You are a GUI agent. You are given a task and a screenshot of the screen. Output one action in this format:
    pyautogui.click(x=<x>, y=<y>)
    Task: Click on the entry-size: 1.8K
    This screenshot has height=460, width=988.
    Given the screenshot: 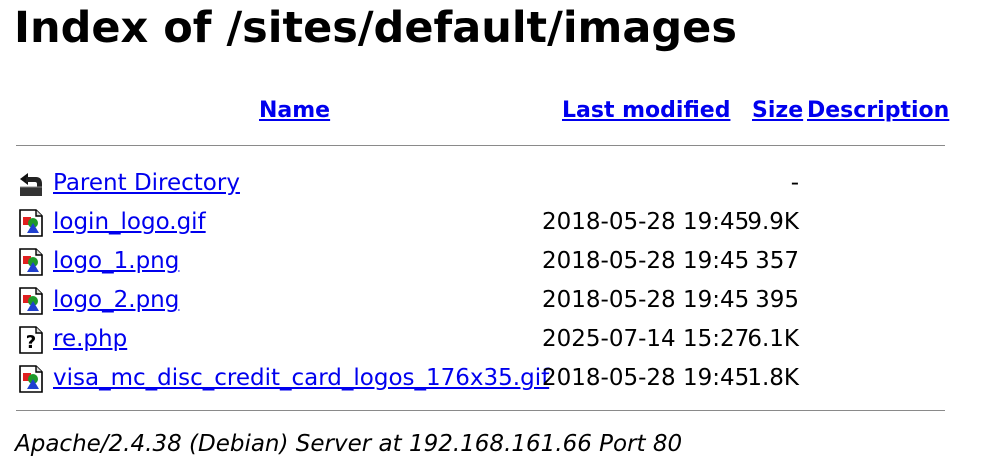 What is the action you would take?
    pyautogui.click(x=773, y=378)
    